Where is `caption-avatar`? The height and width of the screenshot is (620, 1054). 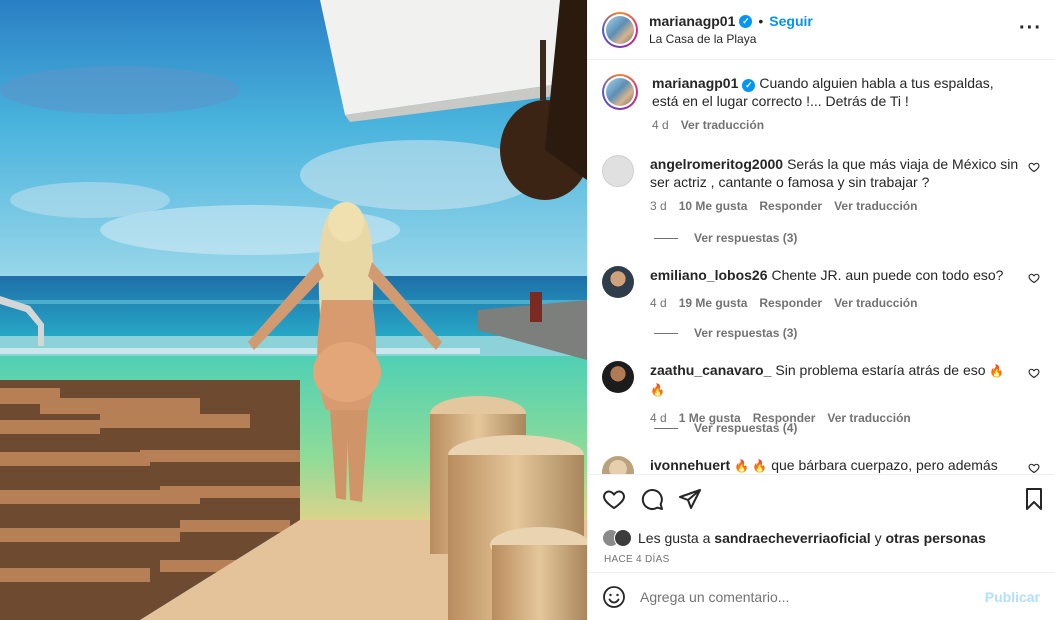 caption-avatar is located at coordinates (620, 92).